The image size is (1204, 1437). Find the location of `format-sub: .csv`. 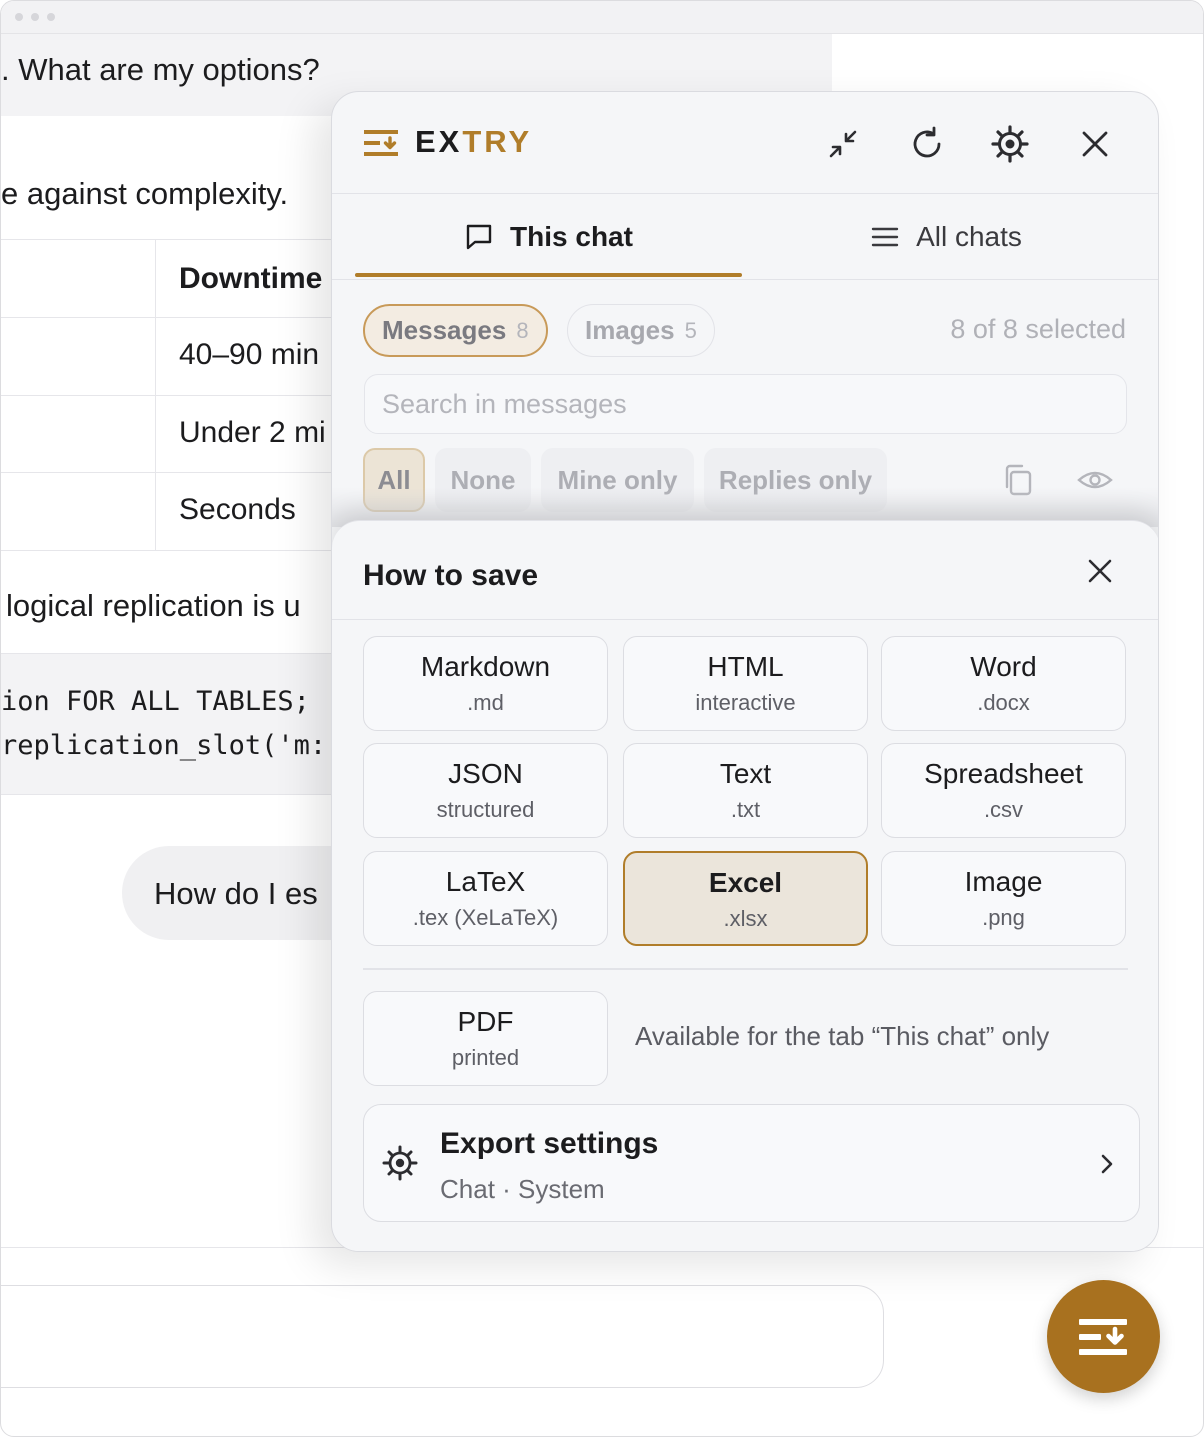

format-sub: .csv is located at coordinates (1003, 809).